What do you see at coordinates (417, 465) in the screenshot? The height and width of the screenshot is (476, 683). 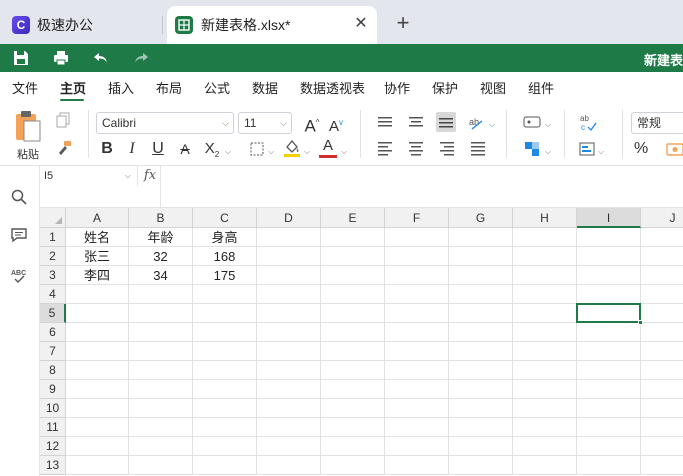 I see `cell-f13` at bounding box center [417, 465].